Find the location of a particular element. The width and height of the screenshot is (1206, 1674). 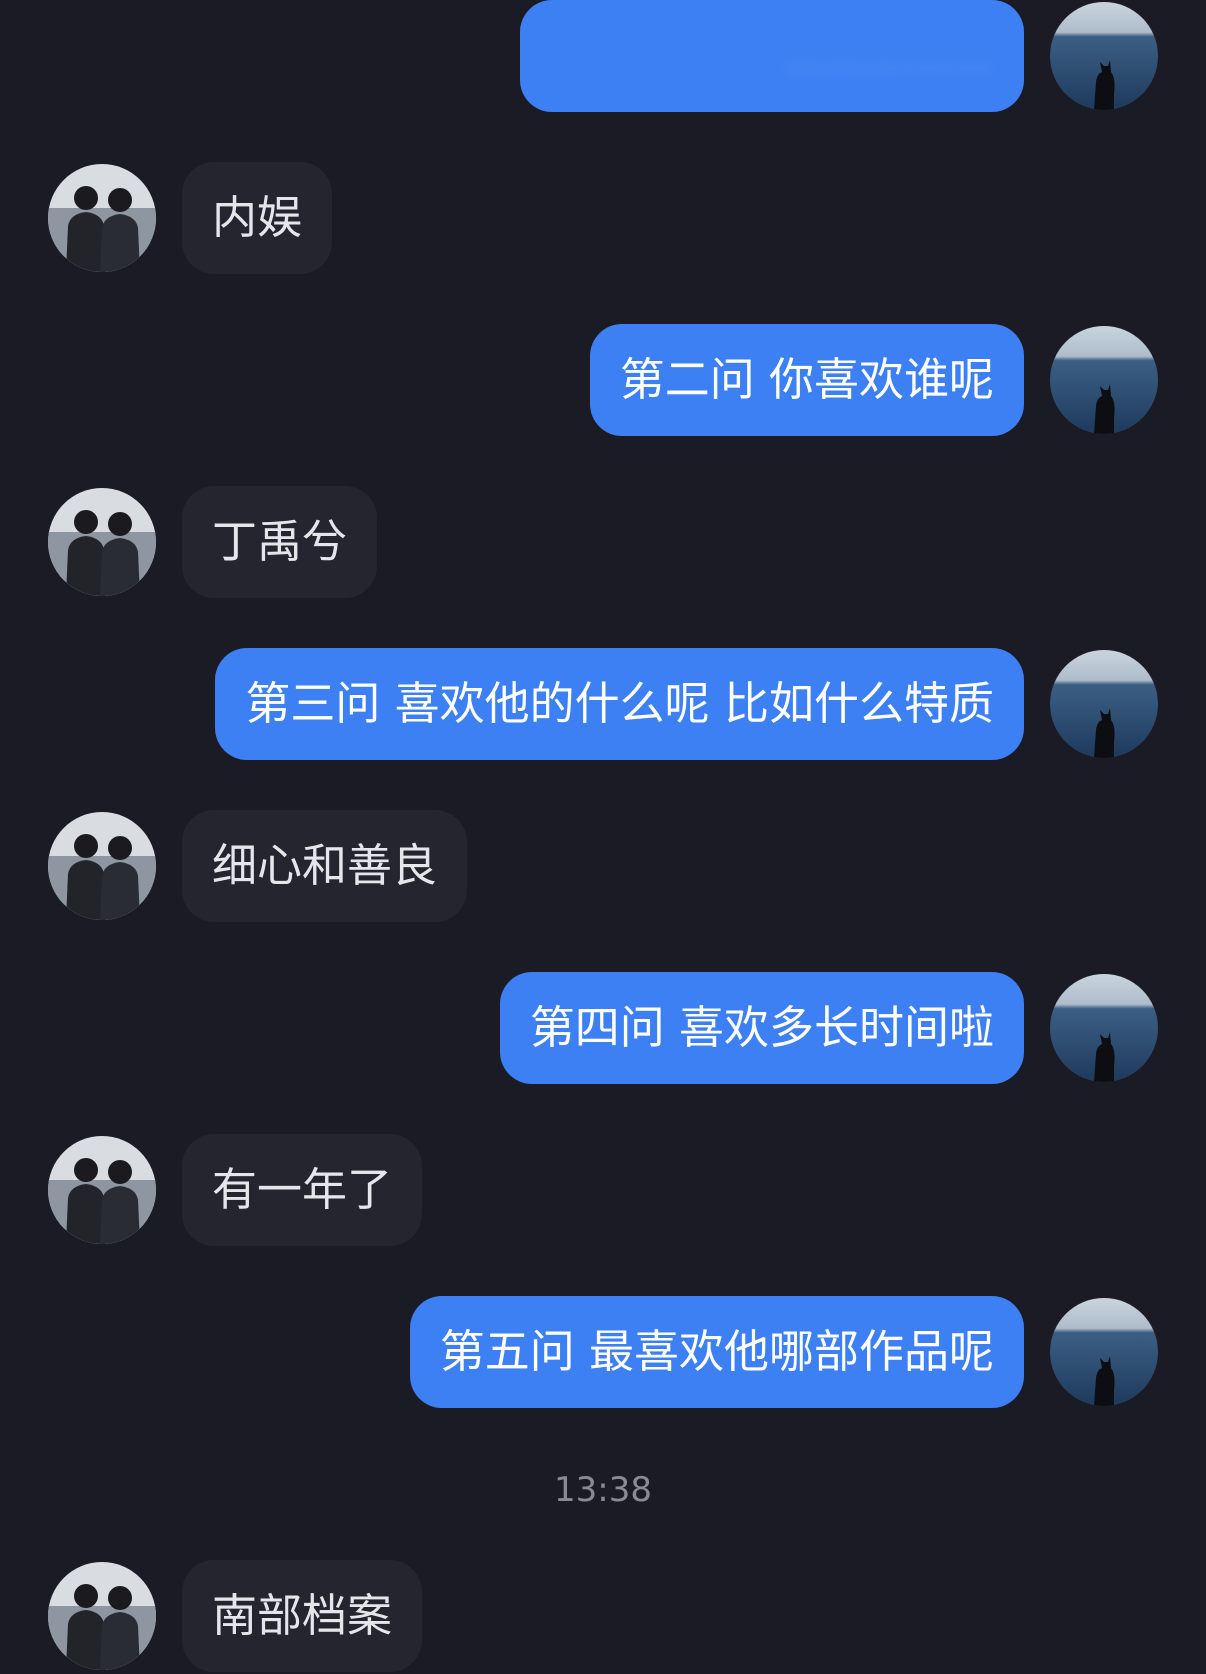

message-bubble-peer: 南部档案 is located at coordinates (302, 1616).